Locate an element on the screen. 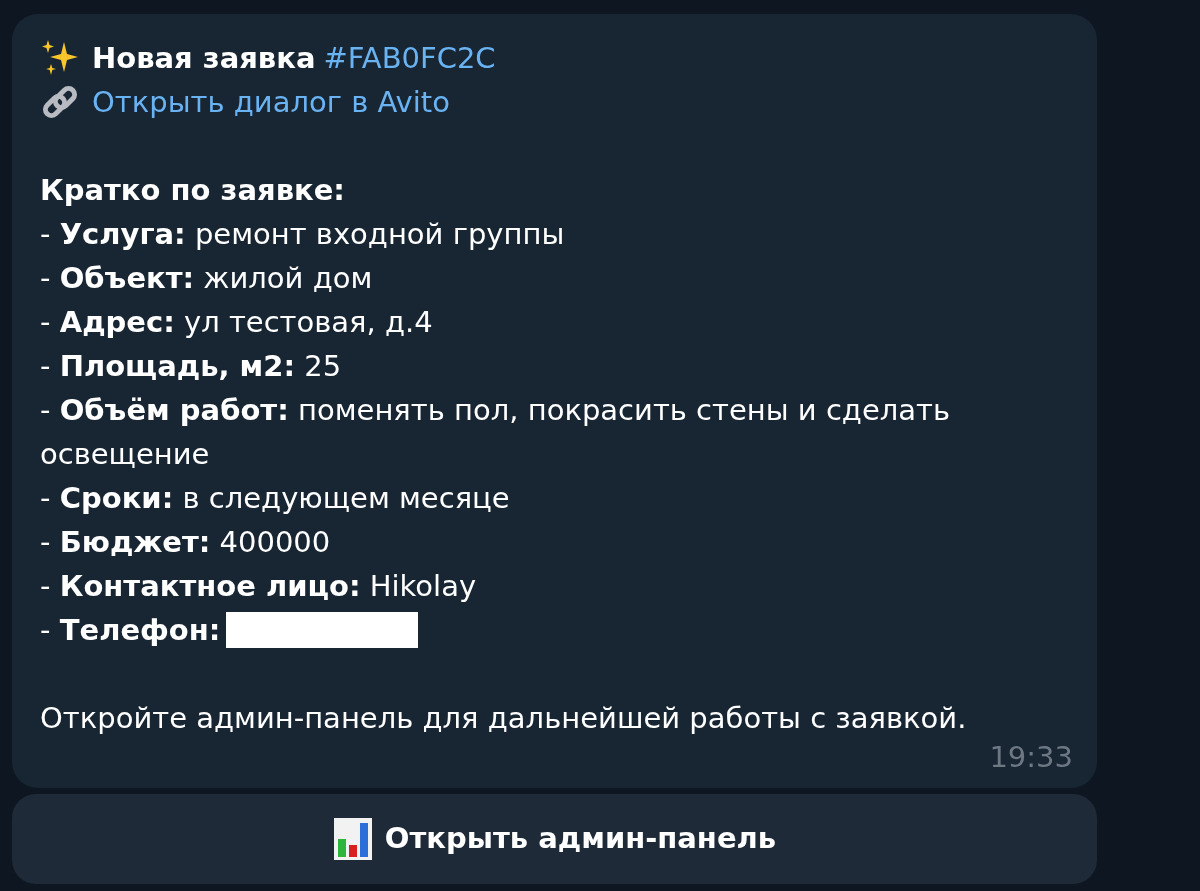 The image size is (1200, 891). detail-line: - Сроки: в следующем месяце is located at coordinates (275, 498).